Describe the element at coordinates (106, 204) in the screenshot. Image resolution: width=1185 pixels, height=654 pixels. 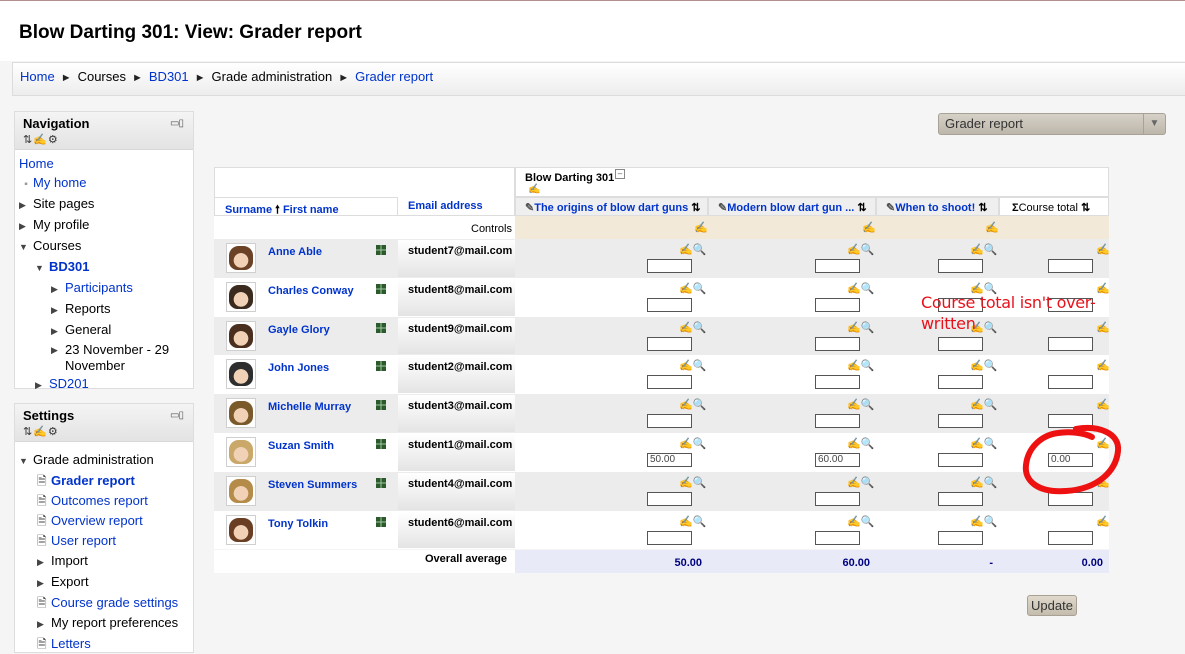
I see `nav-item-site-pages: ▶ Site pages` at that location.